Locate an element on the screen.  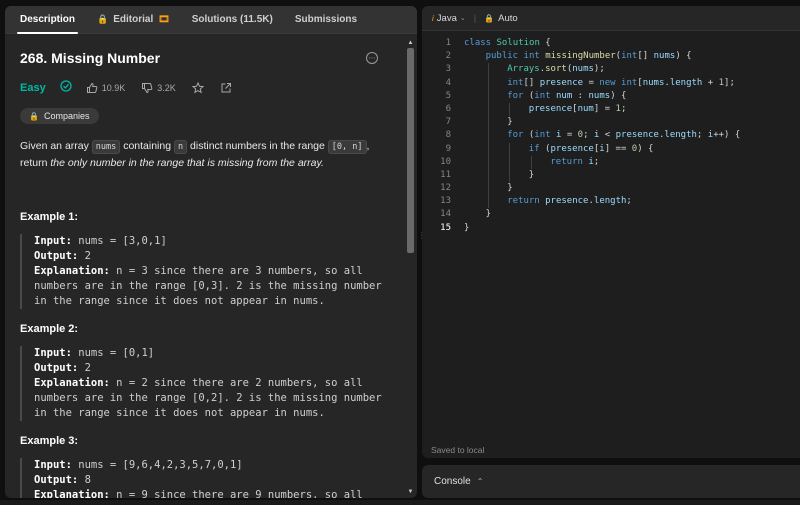
solved-check-icon is located at coordinates (66, 88).